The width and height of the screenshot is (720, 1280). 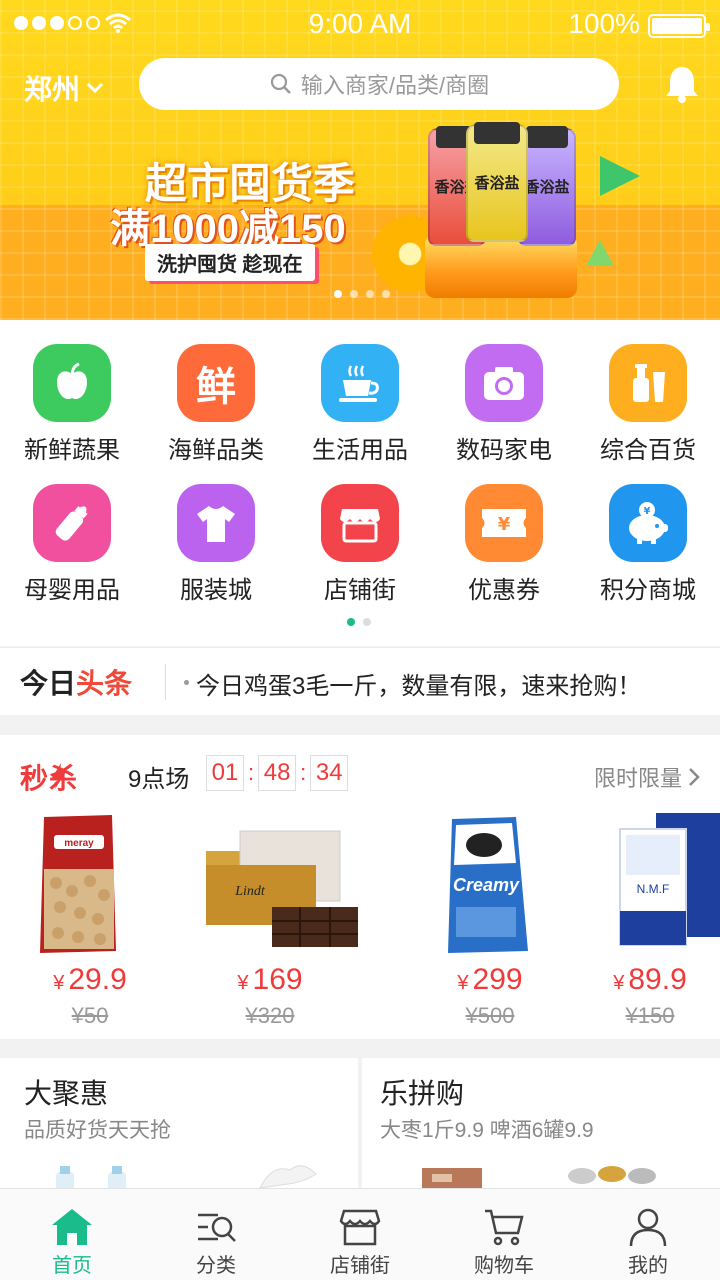 I want to click on seckill-product: meray ¥29.9 ¥50, so click(x=90, y=926).